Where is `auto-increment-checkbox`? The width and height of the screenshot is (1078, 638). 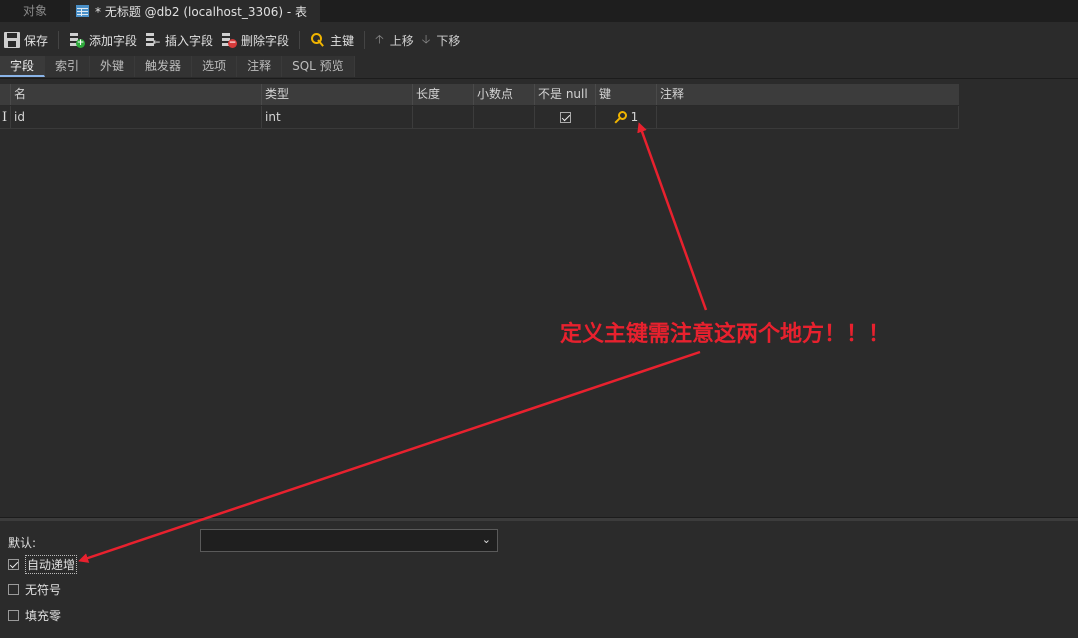
auto-increment-checkbox is located at coordinates (13, 564).